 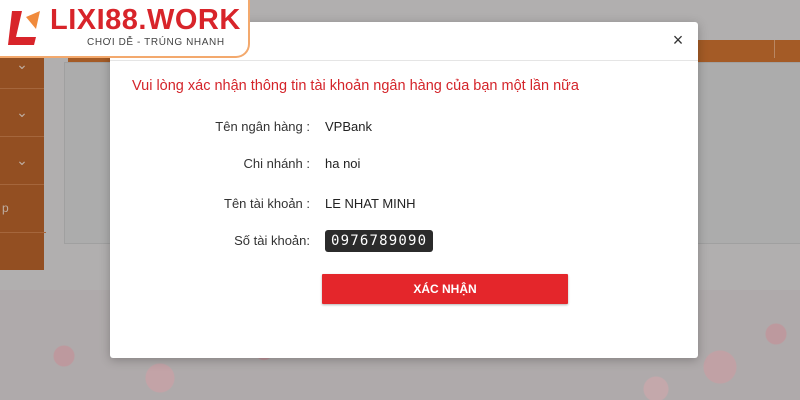 I want to click on account-name-value: LE NHAT MINH, so click(x=370, y=203).